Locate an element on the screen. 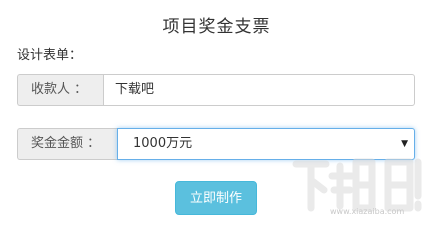 The width and height of the screenshot is (433, 240). payee-input-group: 收款人 ： 下载吧 is located at coordinates (216, 90).